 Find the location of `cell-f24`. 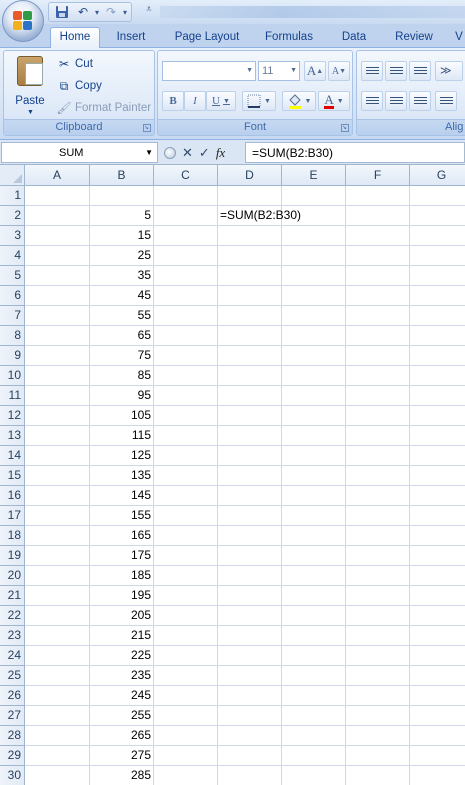

cell-f24 is located at coordinates (378, 656).